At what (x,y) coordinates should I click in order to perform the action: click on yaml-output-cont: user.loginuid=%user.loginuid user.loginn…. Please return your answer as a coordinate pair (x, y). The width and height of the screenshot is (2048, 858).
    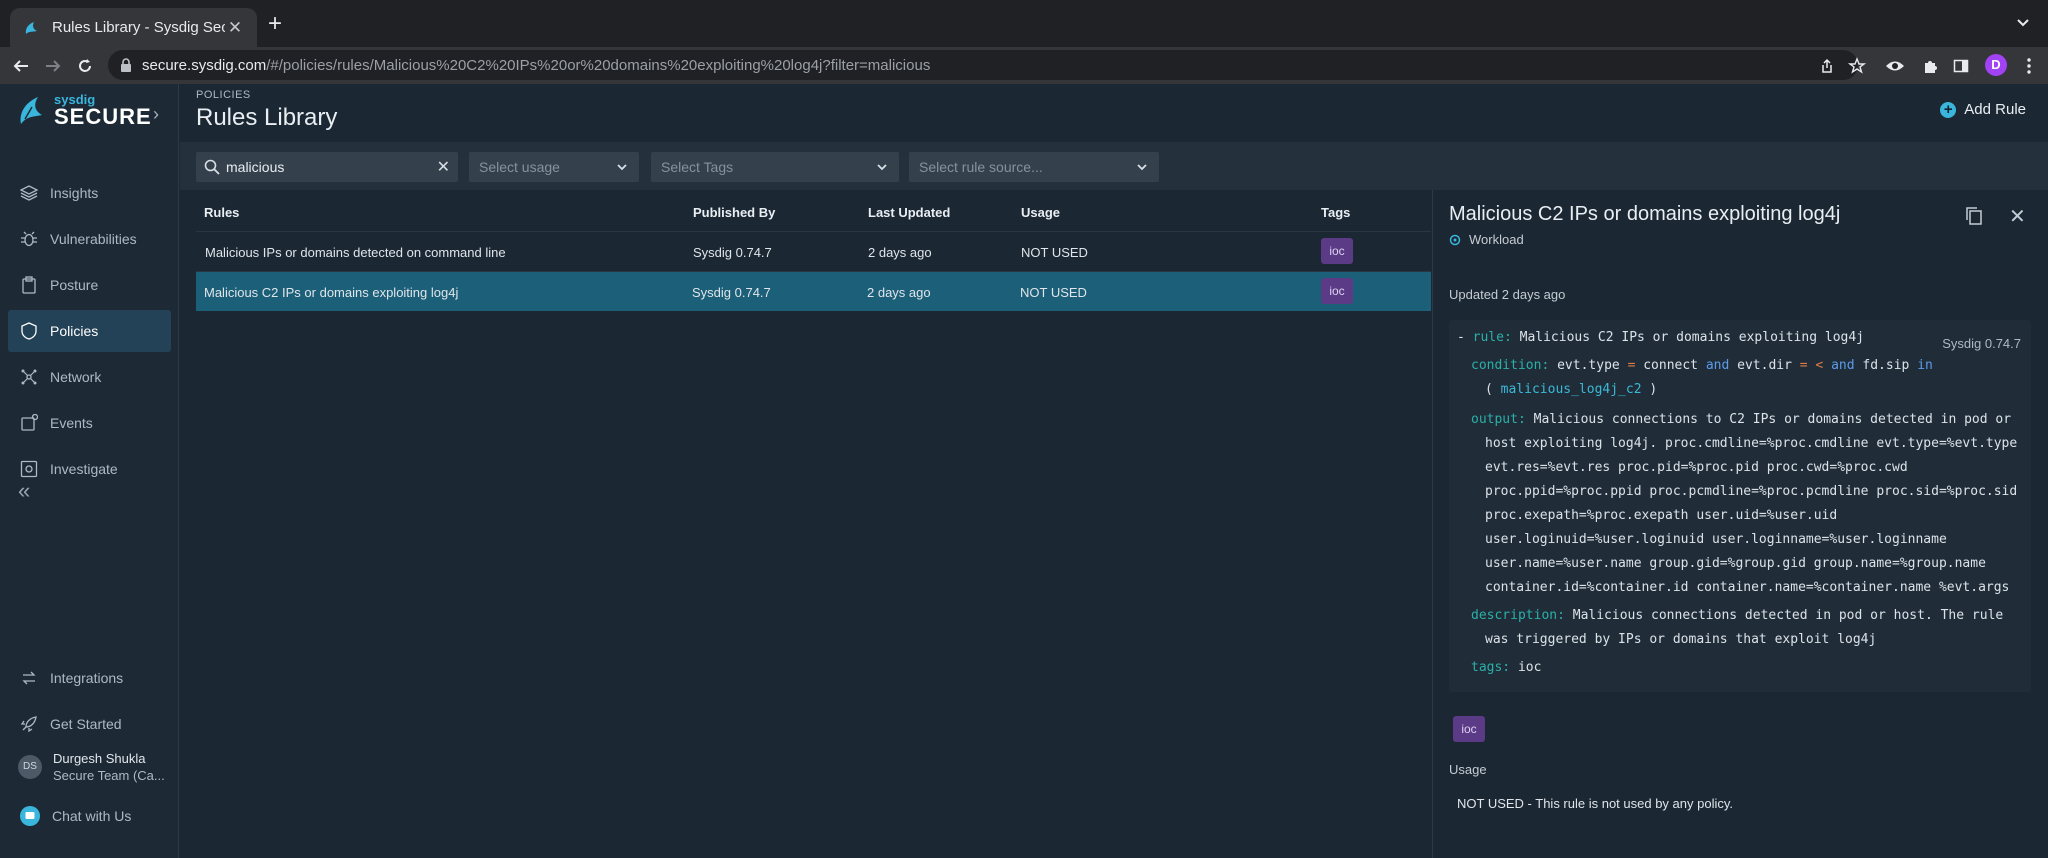
    Looking at the image, I should click on (1716, 539).